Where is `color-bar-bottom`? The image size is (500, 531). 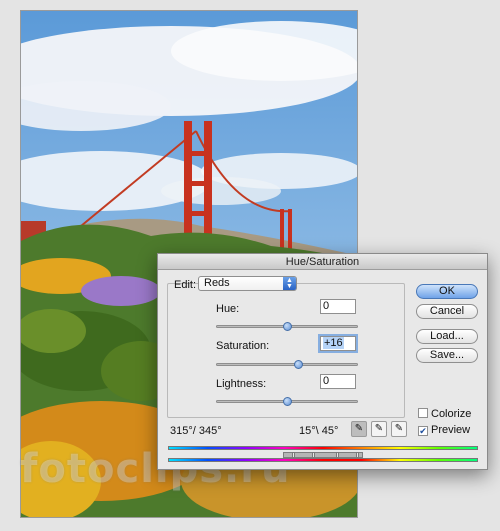
color-bar-bottom is located at coordinates (323, 460).